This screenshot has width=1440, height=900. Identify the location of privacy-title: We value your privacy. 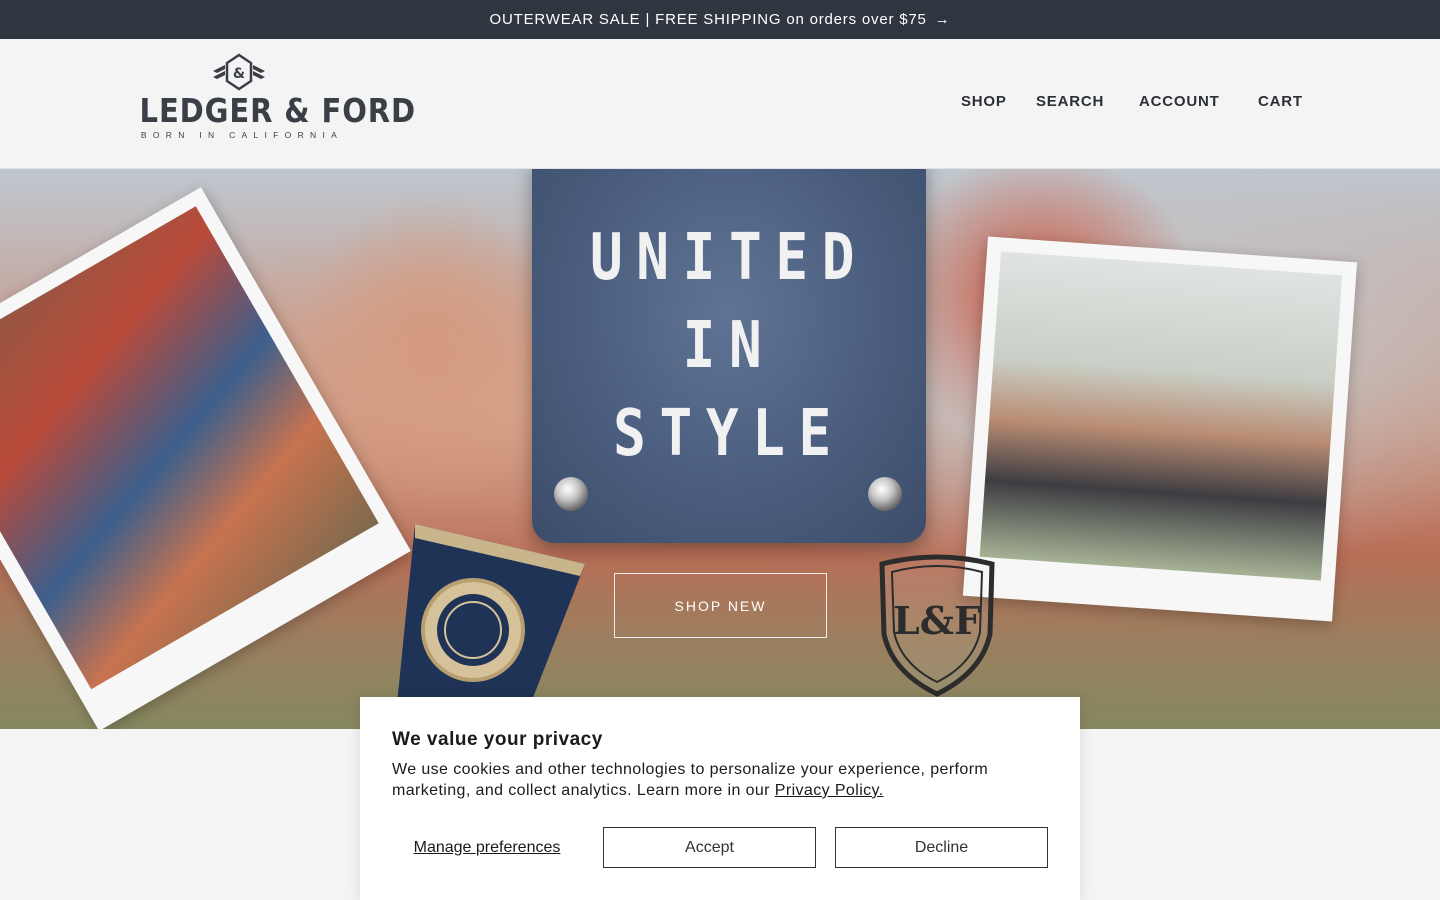
(497, 739).